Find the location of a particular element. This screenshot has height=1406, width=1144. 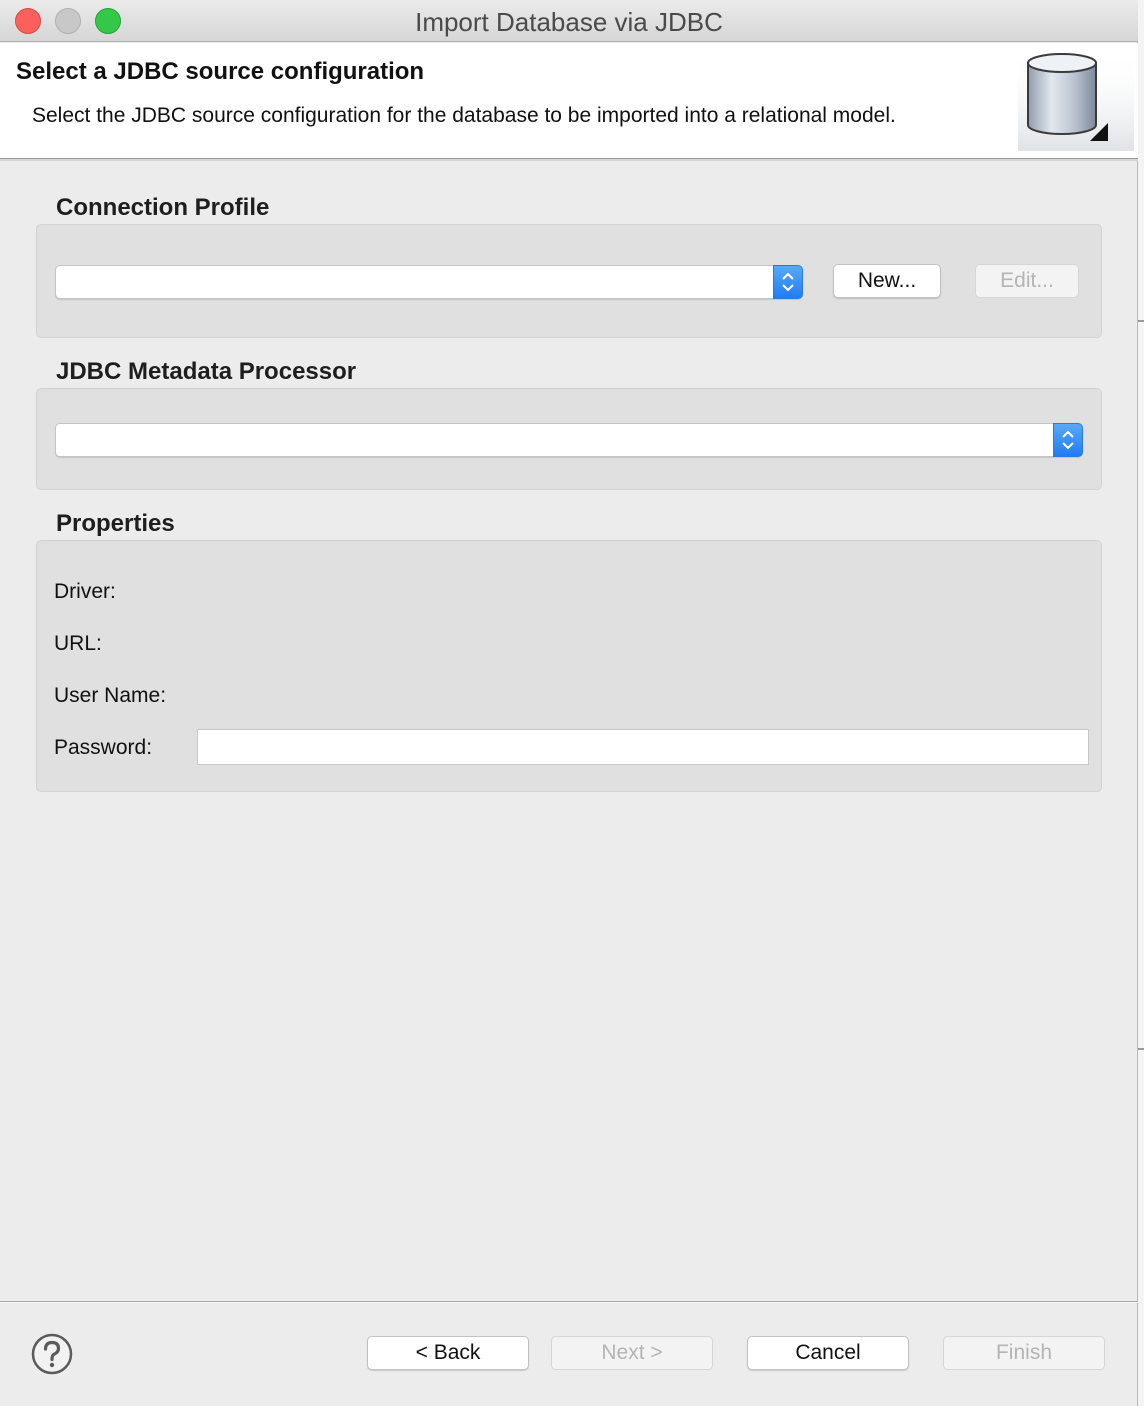

title-bar: Import Database via JDBC is located at coordinates (569, 21).